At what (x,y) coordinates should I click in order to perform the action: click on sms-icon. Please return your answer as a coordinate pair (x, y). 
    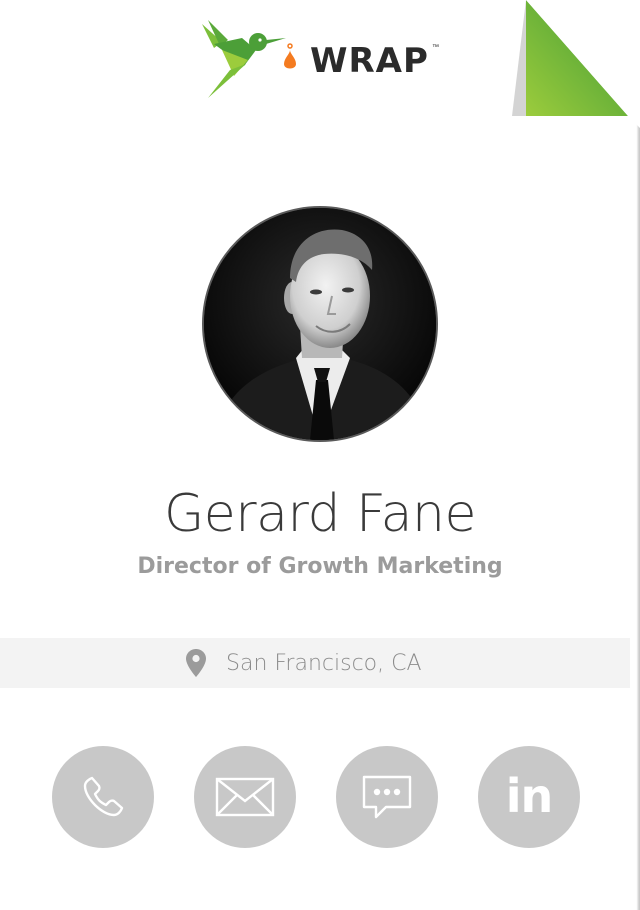
    Looking at the image, I should click on (387, 797).